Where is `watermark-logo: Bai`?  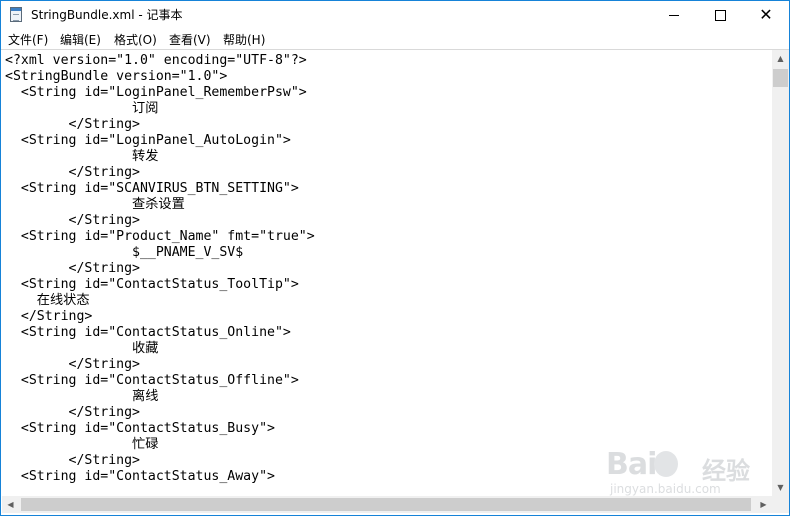
watermark-logo: Bai is located at coordinates (631, 464).